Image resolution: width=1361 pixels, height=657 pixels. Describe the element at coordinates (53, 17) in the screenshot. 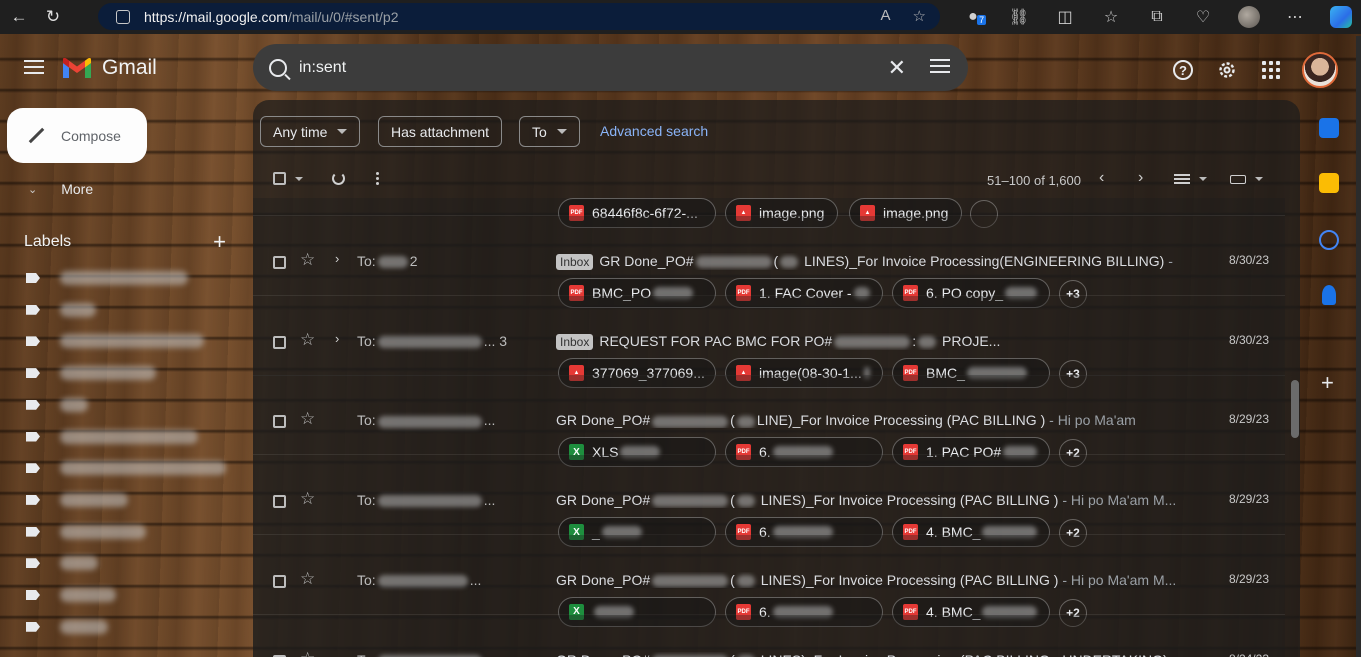

I see `reload-icon: ↻` at that location.